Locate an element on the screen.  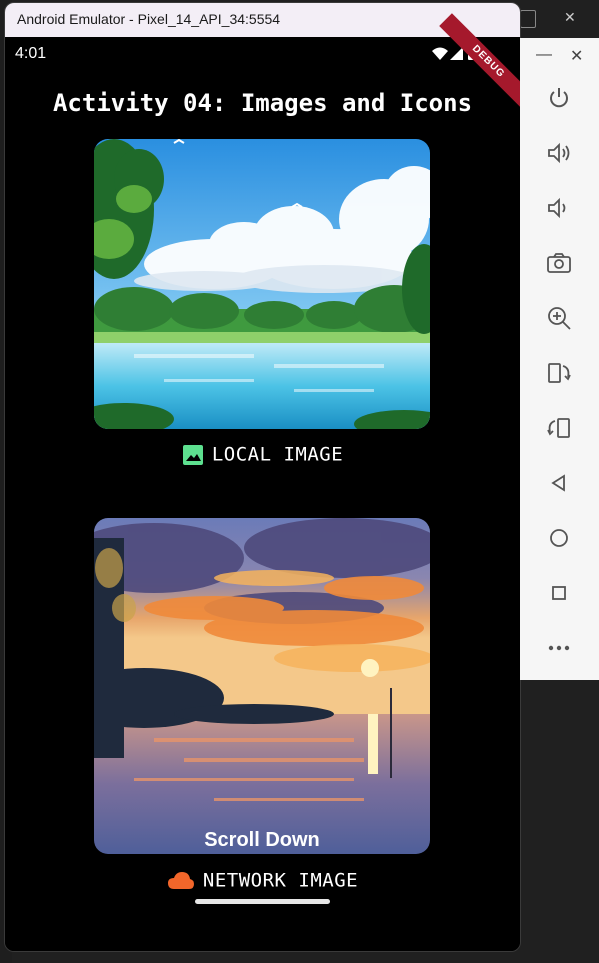
page-title: Activity 04: Images and Icons is located at coordinates (262, 103).